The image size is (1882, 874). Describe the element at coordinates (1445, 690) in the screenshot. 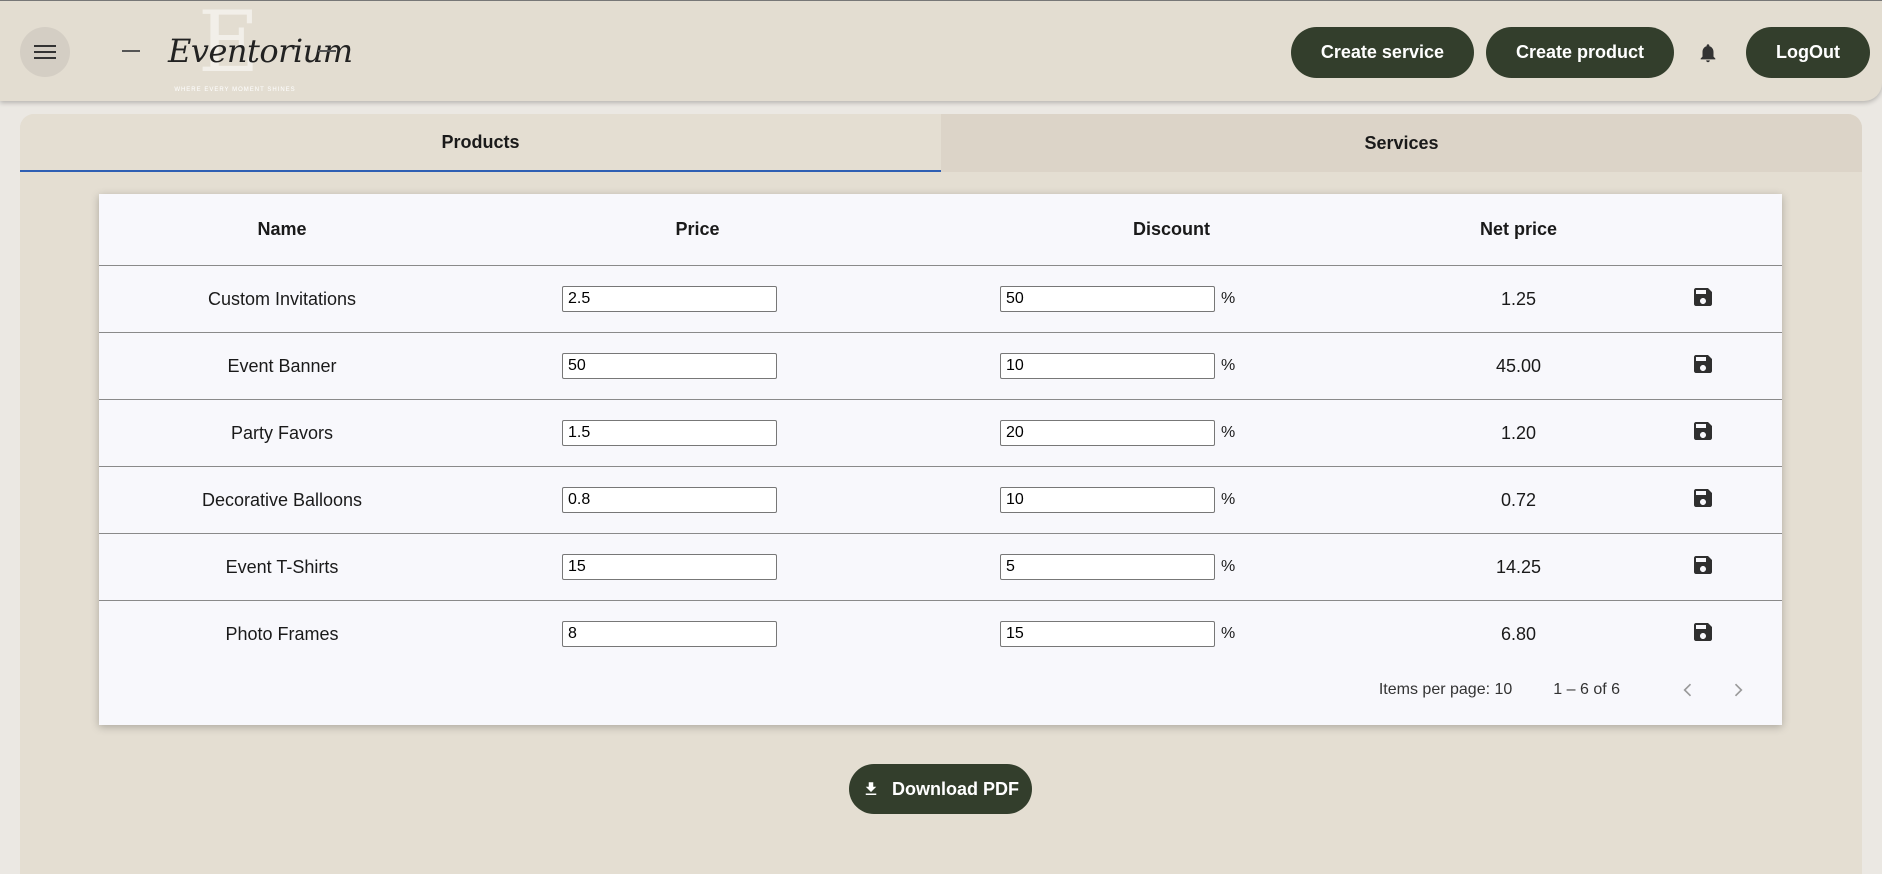

I see `items-per-page: Items per page: 10` at that location.